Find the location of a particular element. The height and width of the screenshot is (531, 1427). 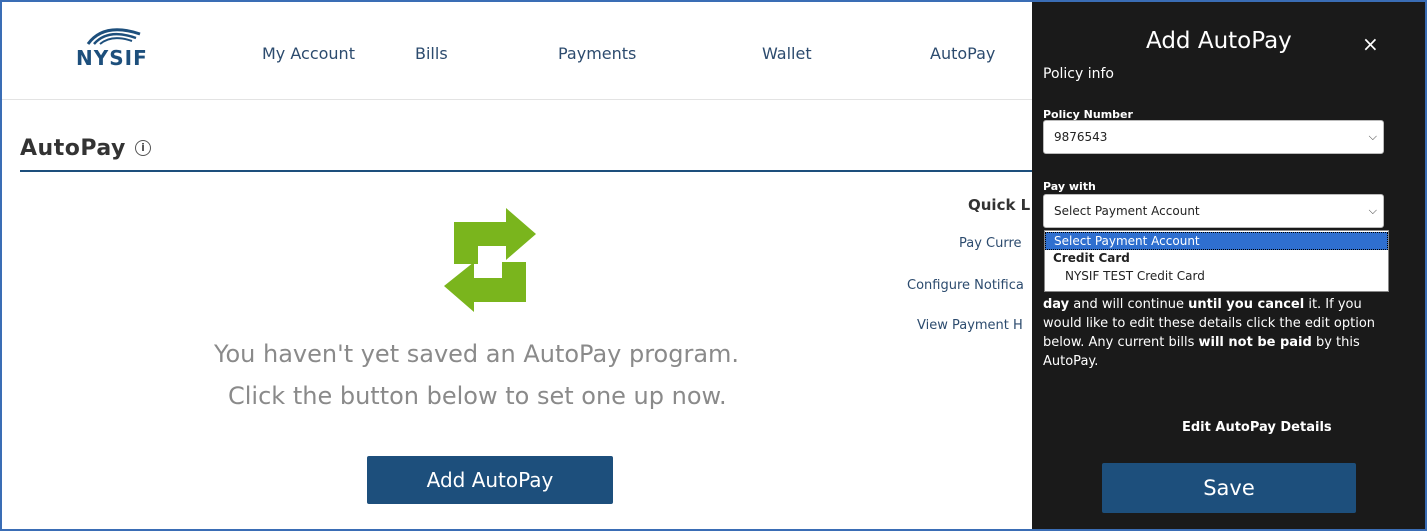

repeat-arrows-icon is located at coordinates (490, 260).